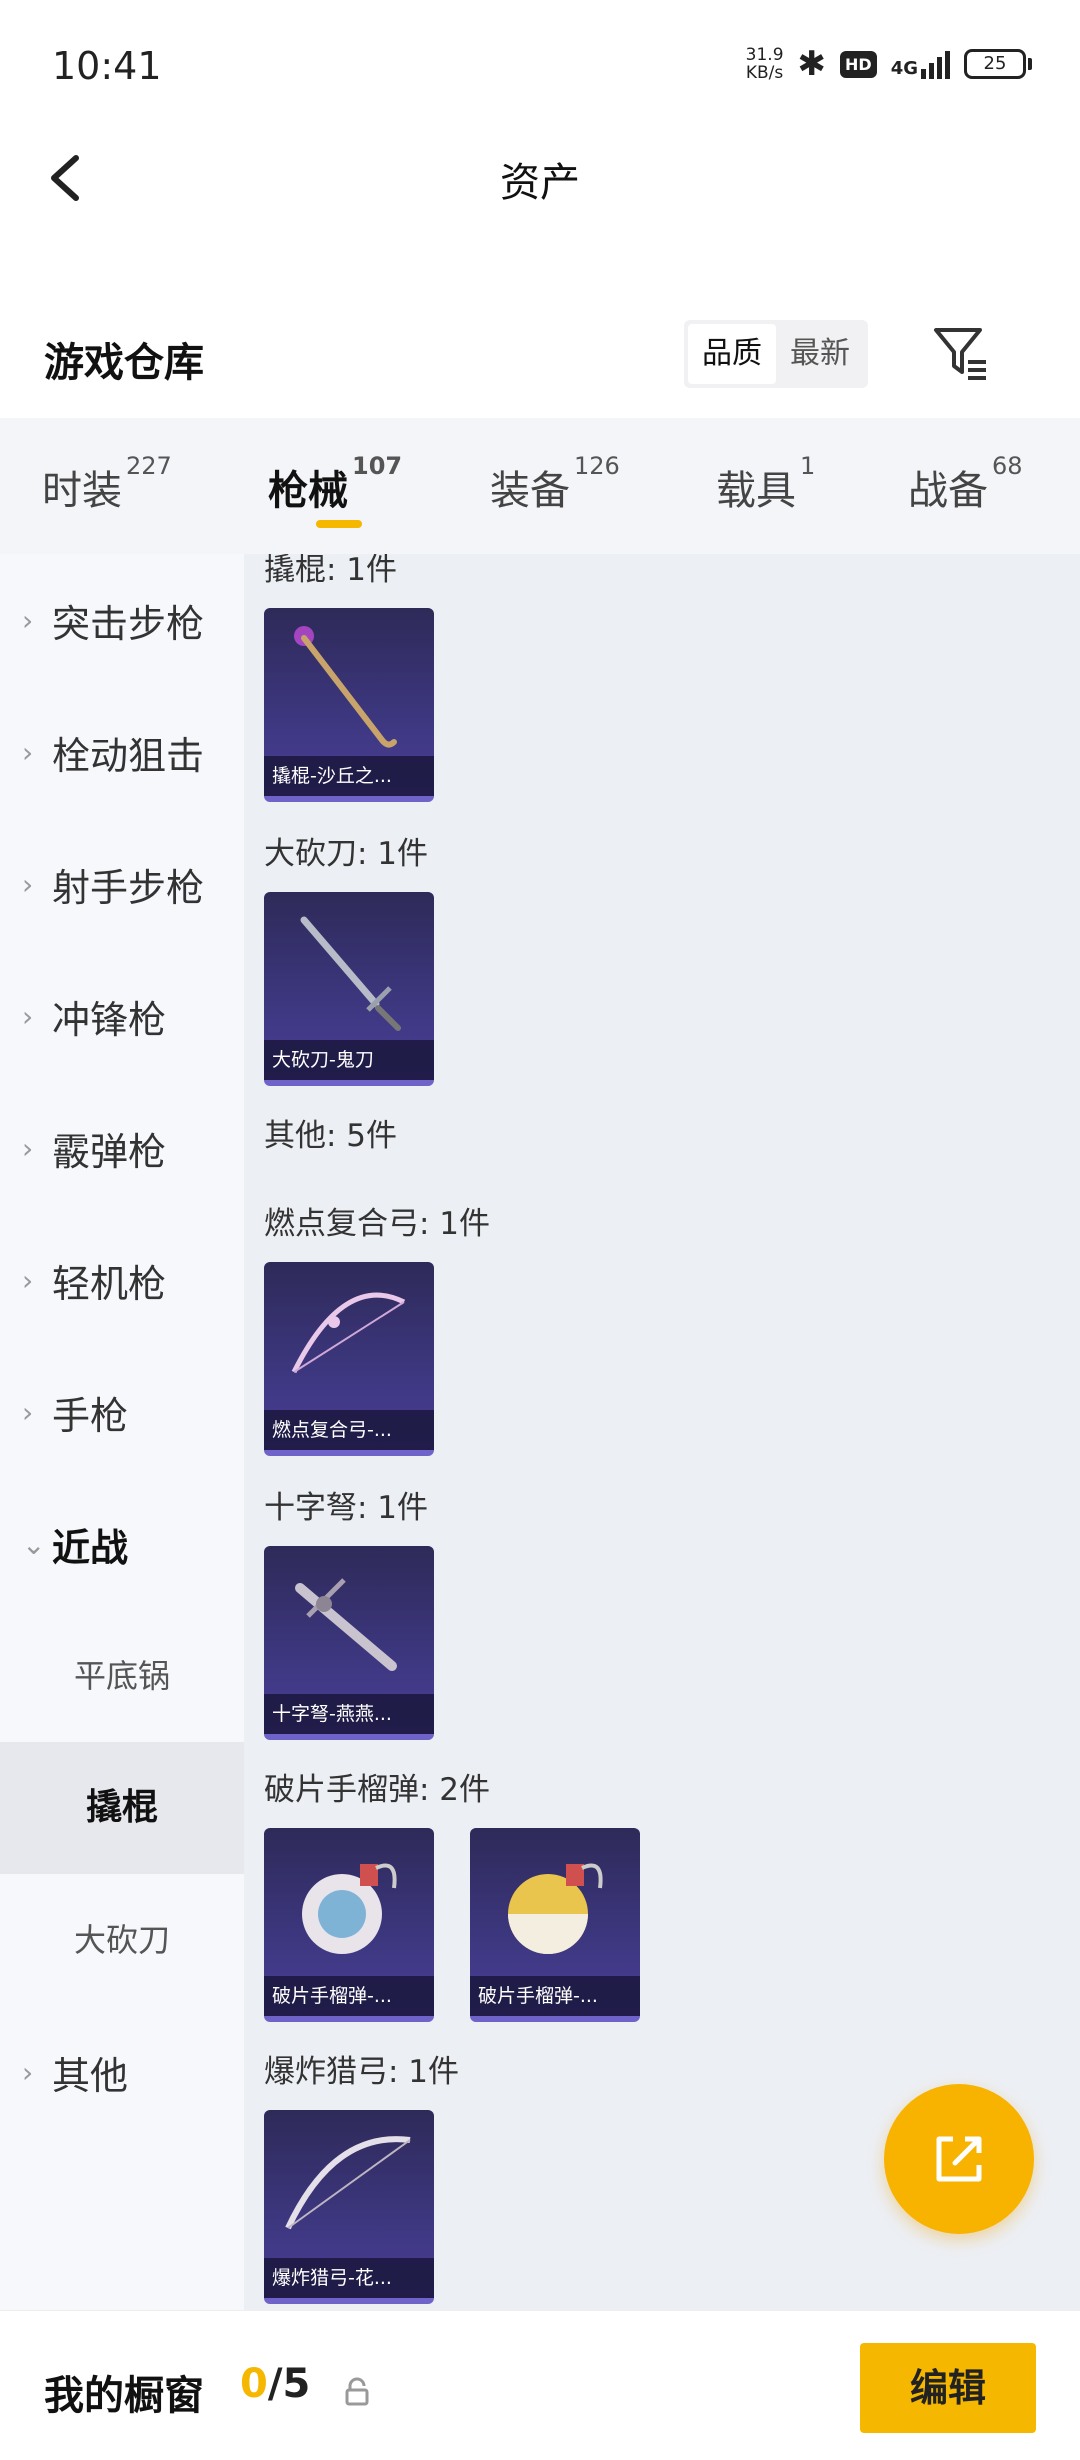 Image resolution: width=1080 pixels, height=2460 pixels. Describe the element at coordinates (122, 1280) in the screenshot. I see `sidebar-item-lmg: › 轻机枪` at that location.